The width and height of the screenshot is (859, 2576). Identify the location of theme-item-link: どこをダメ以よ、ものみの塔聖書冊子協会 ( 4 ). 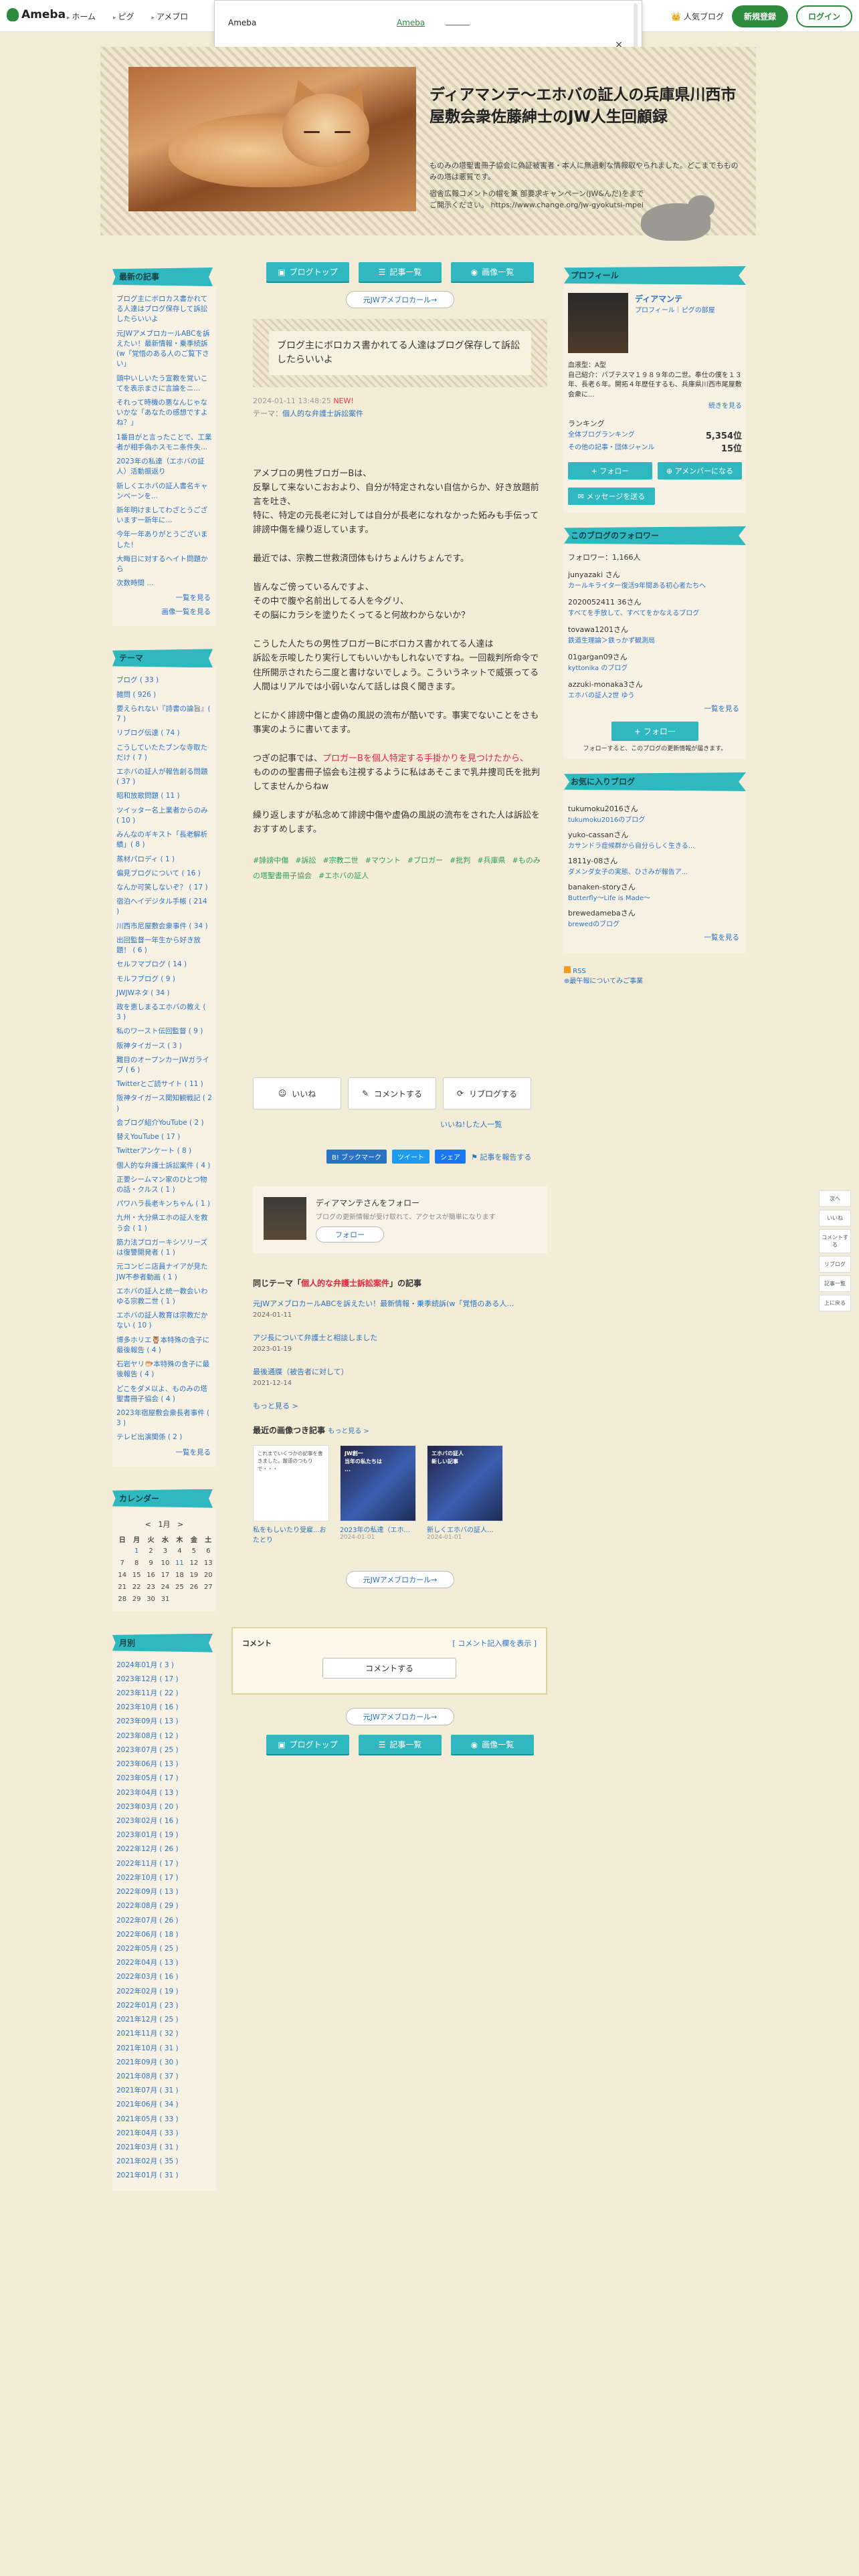
(164, 1394).